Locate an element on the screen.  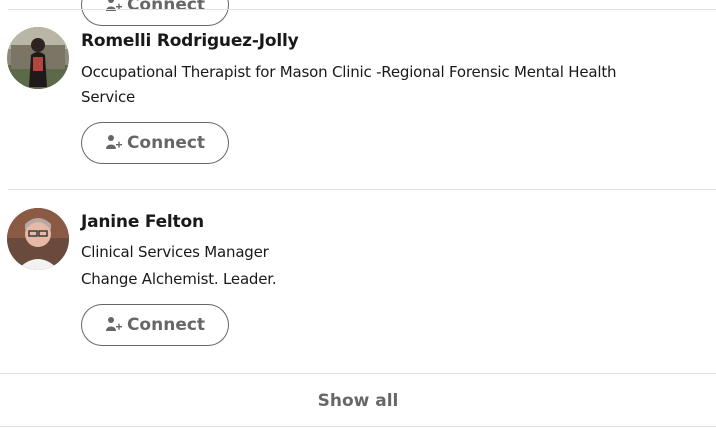
person-headline-continued: Change Alchemist. Leader. is located at coordinates (179, 279).